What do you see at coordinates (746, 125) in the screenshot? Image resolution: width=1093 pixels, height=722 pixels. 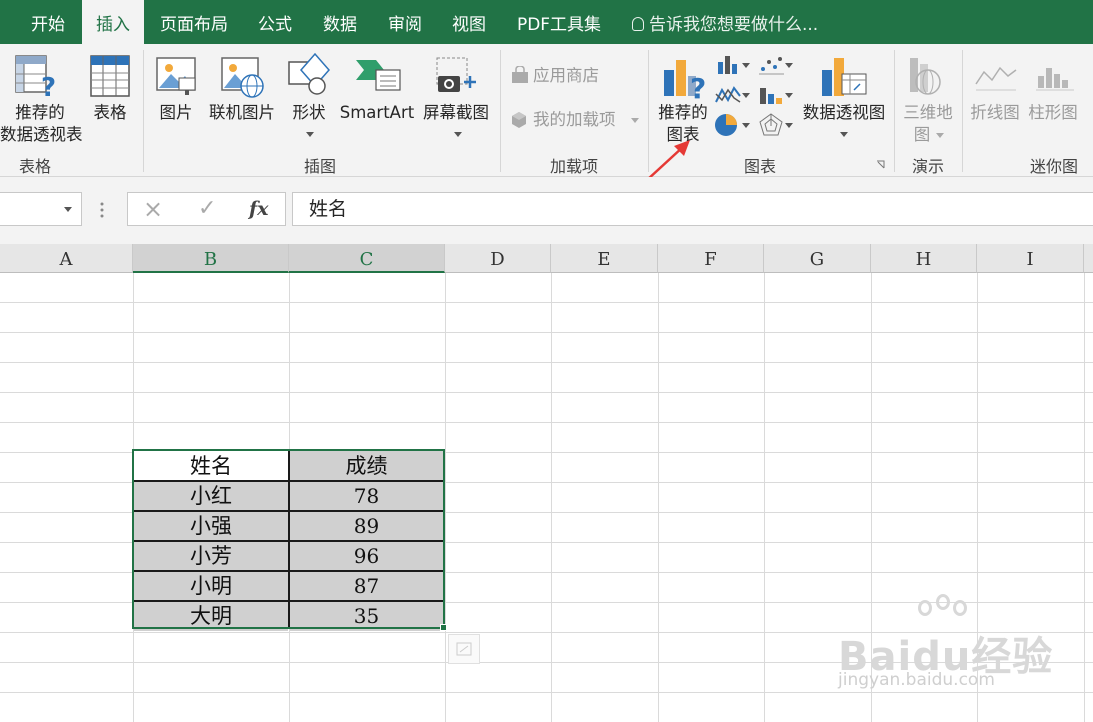 I see `pie-chart-dropdown-caret` at bounding box center [746, 125].